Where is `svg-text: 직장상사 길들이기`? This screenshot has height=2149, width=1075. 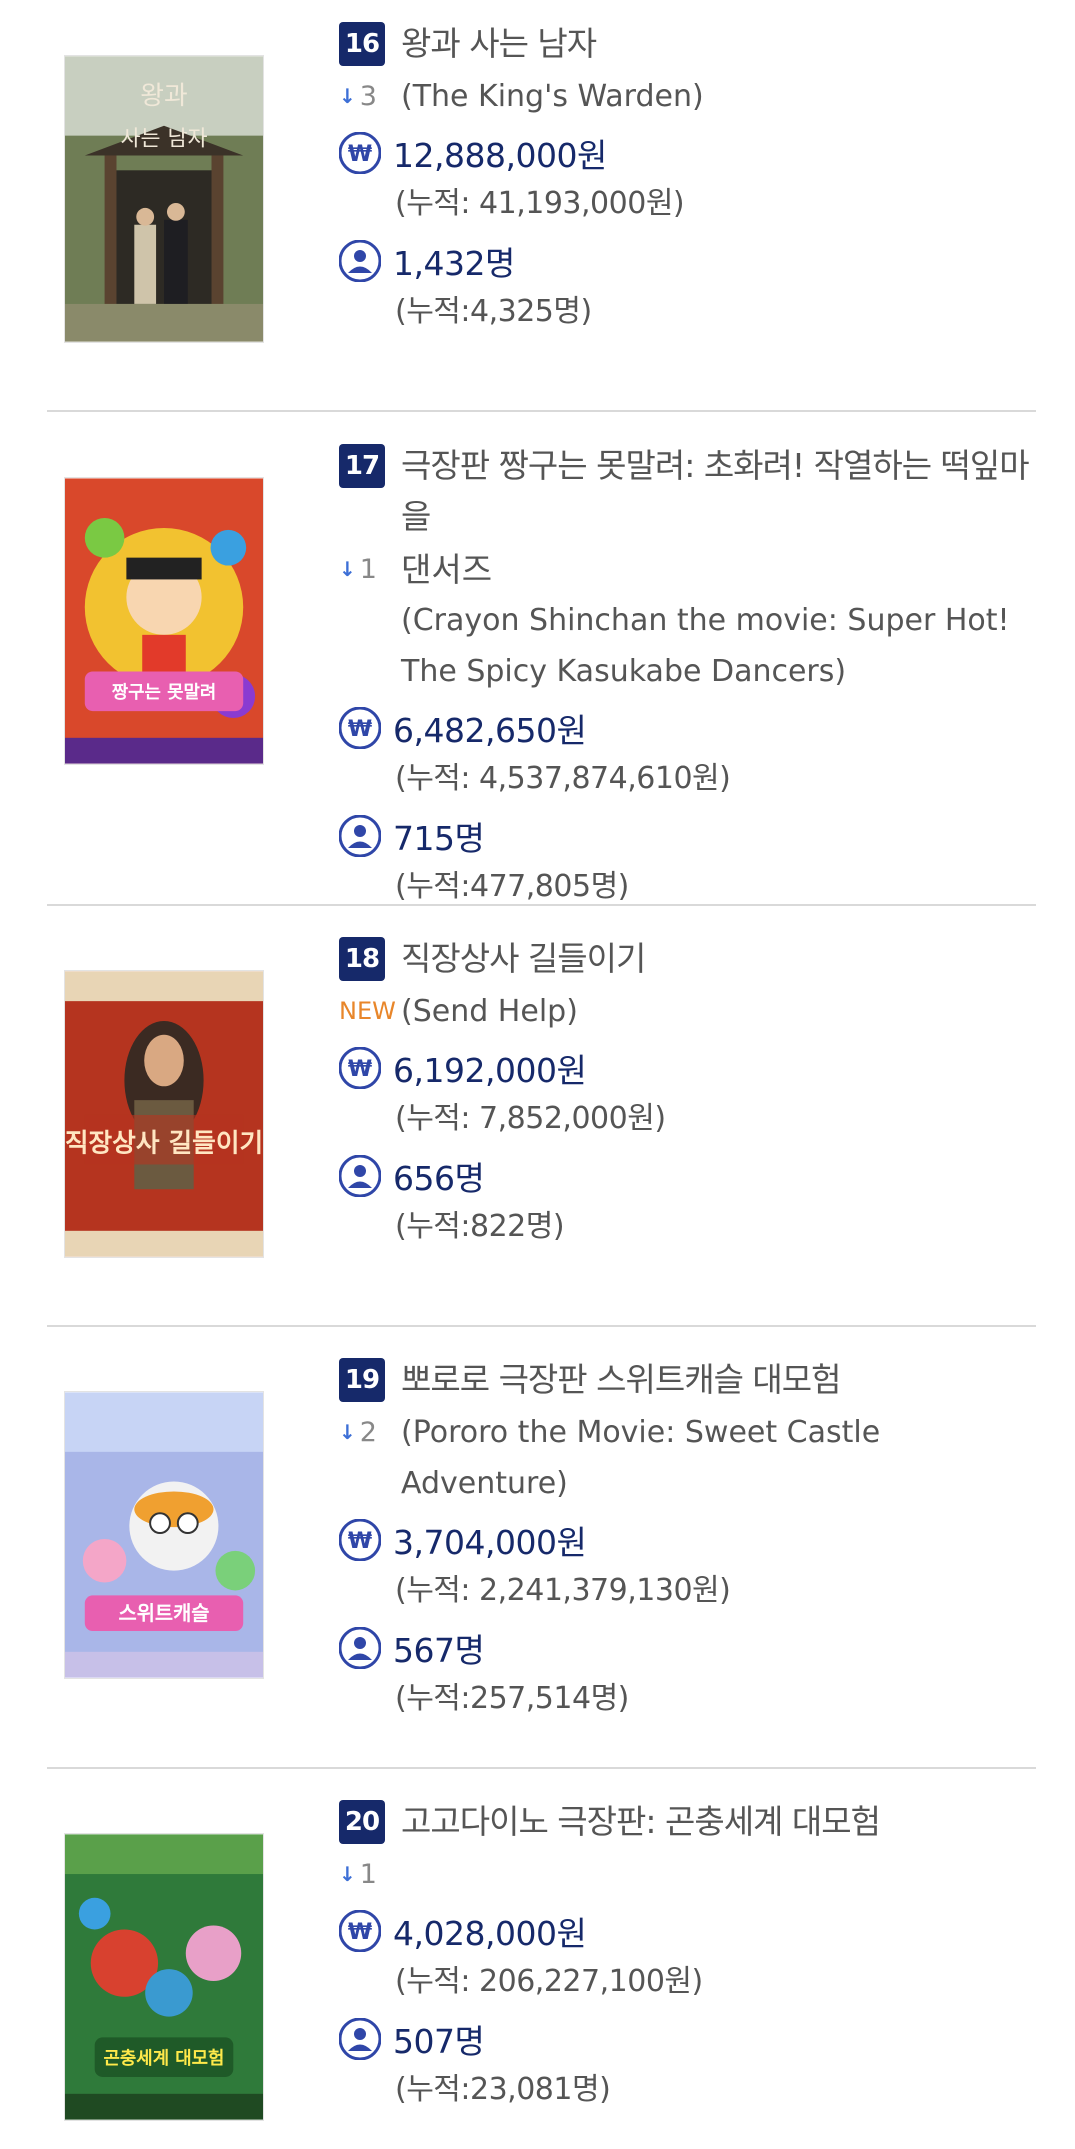
svg-text: 직장상사 길들이기 is located at coordinates (164, 1144).